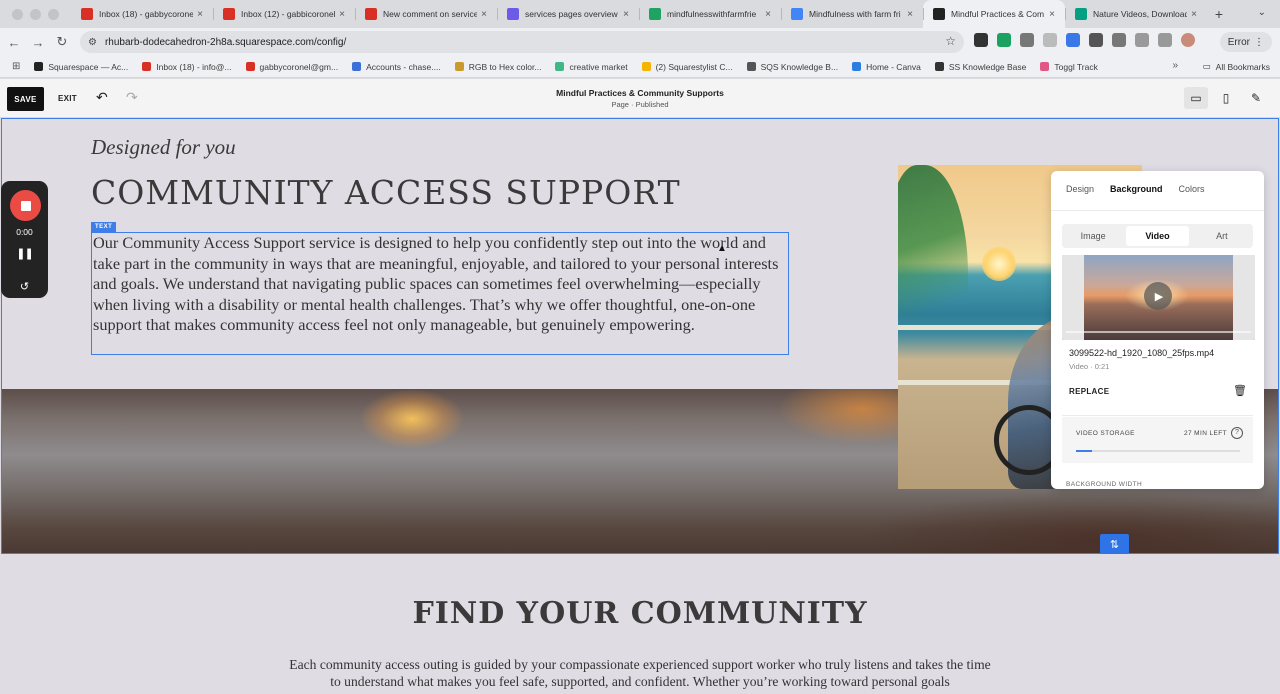 This screenshot has height=694, width=1280. I want to click on squarespace-icon, so click(939, 14).